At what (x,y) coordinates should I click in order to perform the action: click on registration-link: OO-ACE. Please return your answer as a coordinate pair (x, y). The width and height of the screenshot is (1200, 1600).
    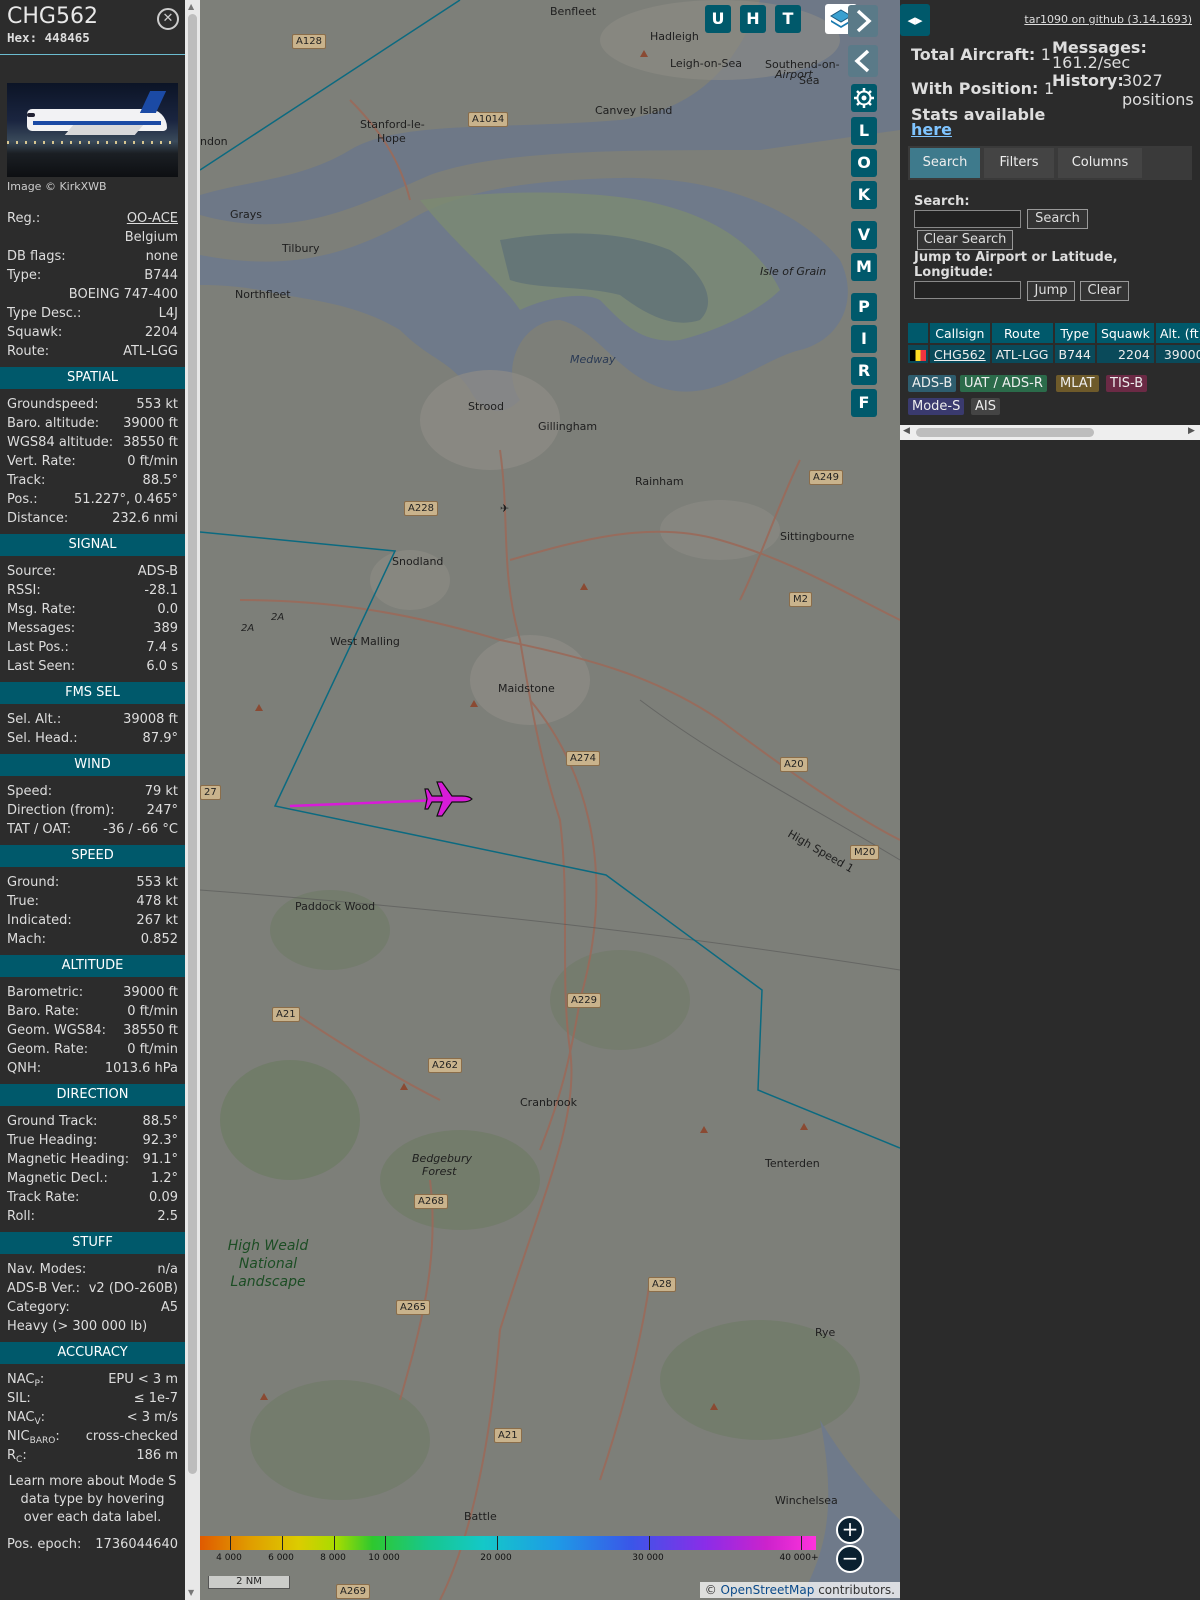
    Looking at the image, I should click on (152, 218).